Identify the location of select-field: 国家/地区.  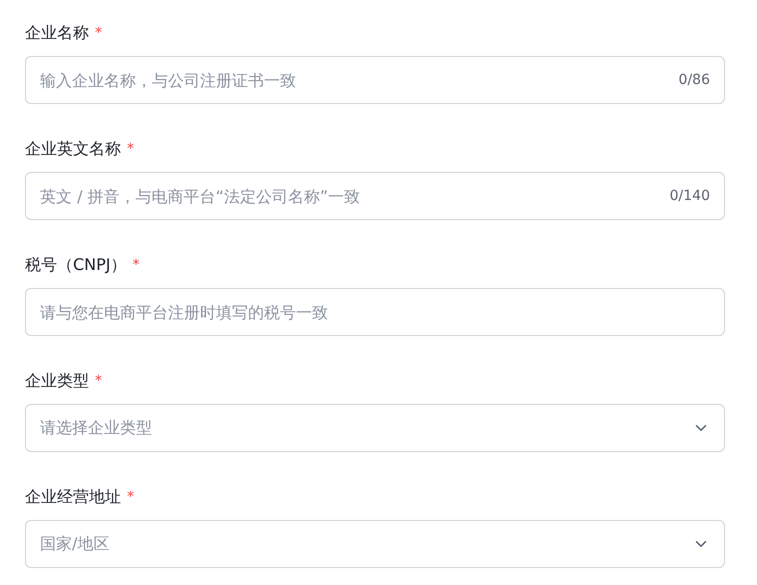
(375, 544).